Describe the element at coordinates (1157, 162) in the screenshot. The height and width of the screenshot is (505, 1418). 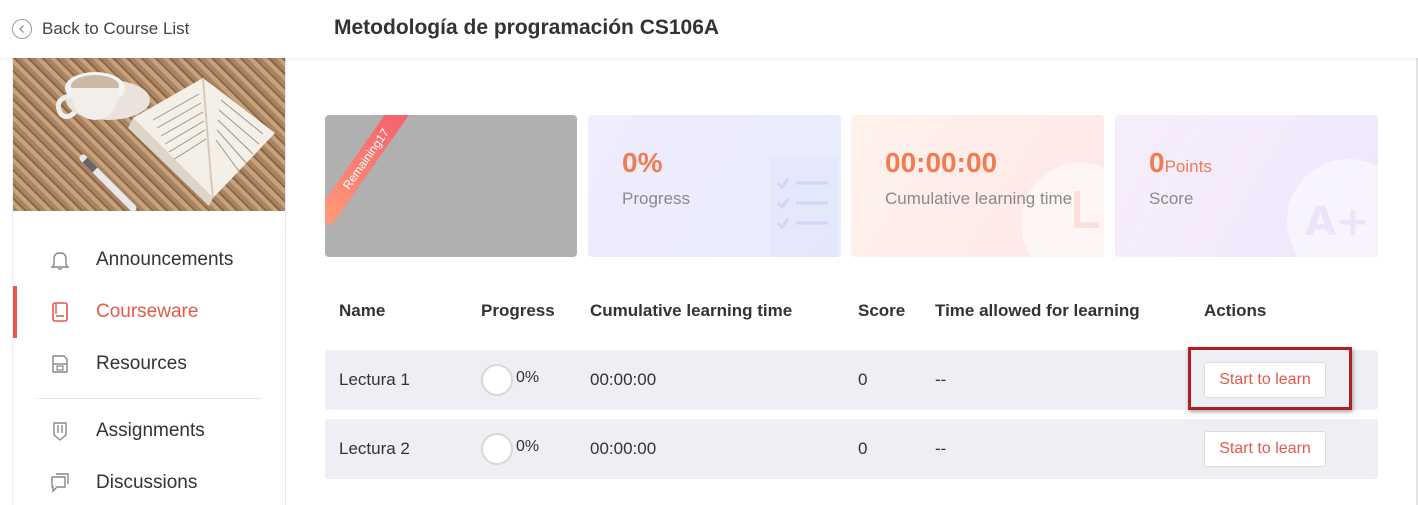
I see `score-value: 0` at that location.